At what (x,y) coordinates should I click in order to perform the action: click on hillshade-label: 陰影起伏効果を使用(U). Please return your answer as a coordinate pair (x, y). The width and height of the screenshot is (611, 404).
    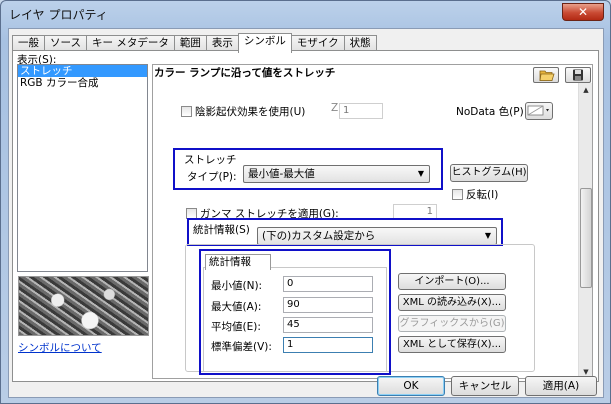
    Looking at the image, I should click on (250, 112).